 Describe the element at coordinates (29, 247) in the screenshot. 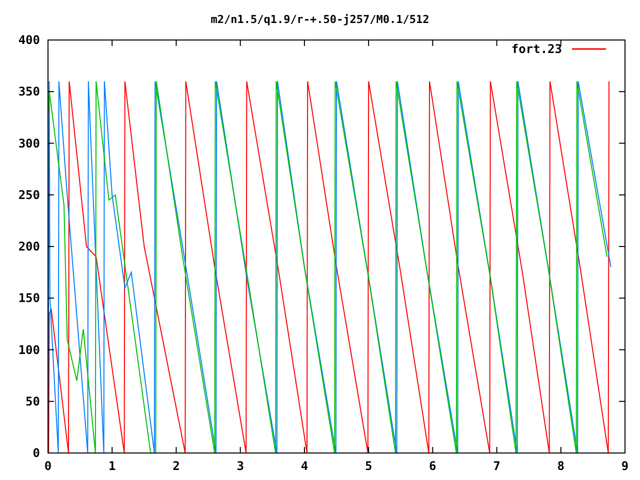

I see `y-tick-label: 200` at that location.